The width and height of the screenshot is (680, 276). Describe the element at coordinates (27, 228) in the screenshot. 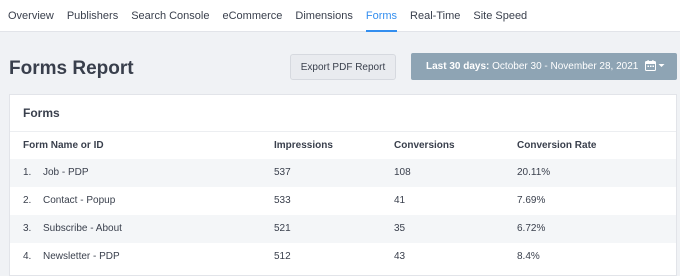

I see `row-index: 3.` at that location.